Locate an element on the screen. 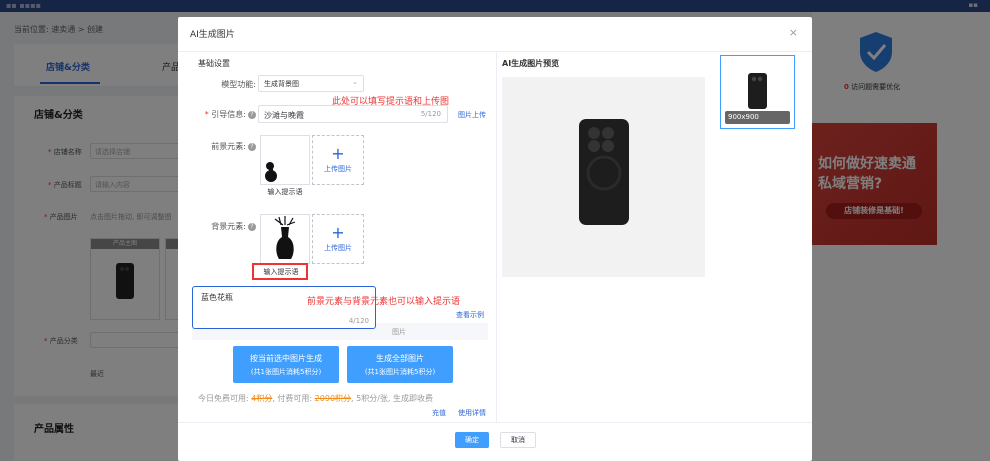 The height and width of the screenshot is (461, 990). vase-image is located at coordinates (285, 237).